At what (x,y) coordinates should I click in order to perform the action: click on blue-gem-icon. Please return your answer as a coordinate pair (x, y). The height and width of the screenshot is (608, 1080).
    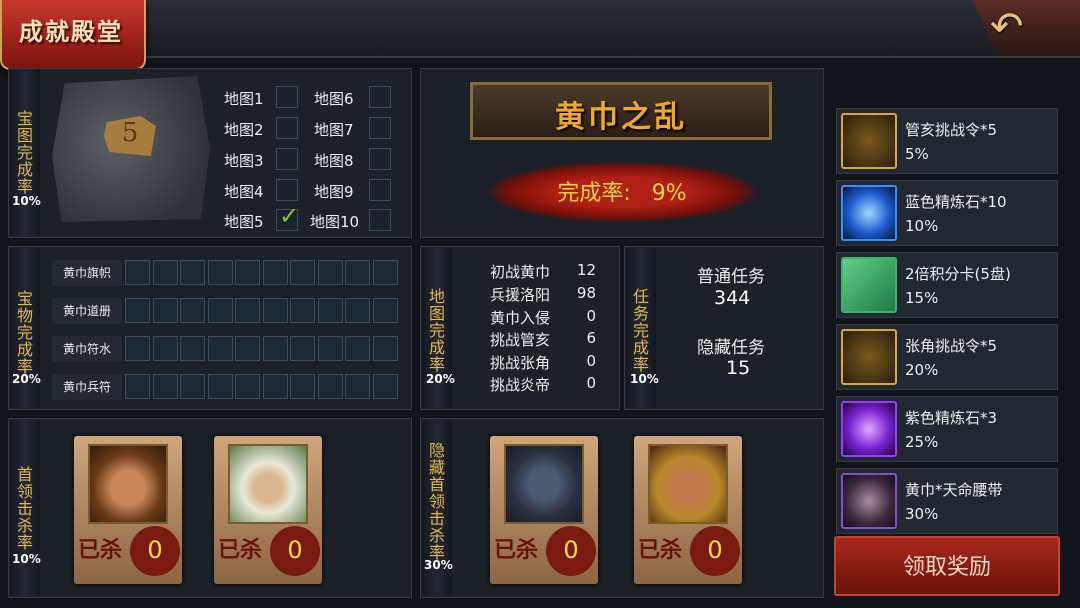
    Looking at the image, I should click on (869, 213).